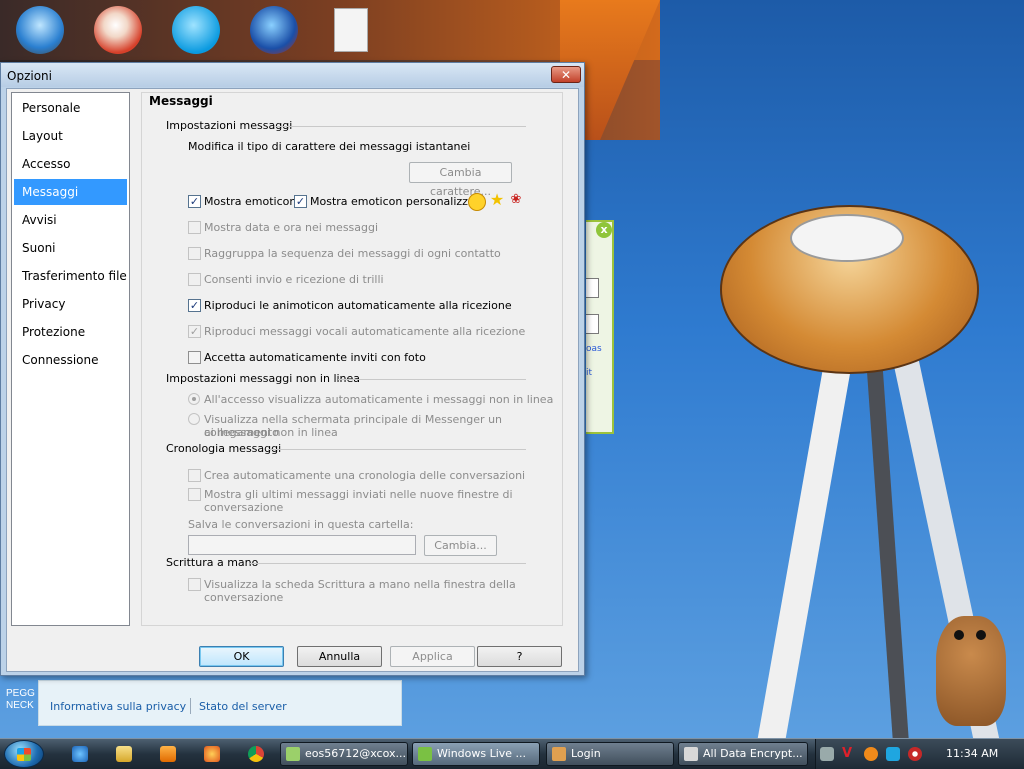 The width and height of the screenshot is (1024, 769). What do you see at coordinates (212, 754) in the screenshot?
I see `firefox-icon` at bounding box center [212, 754].